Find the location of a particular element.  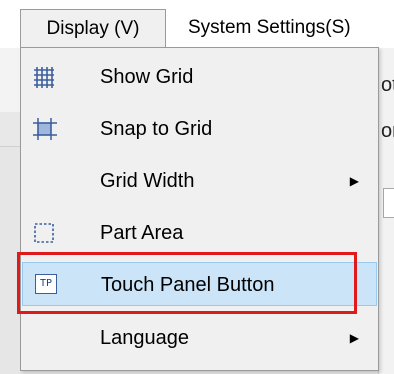

menu-item-label: Snap to Grid is located at coordinates (156, 129).